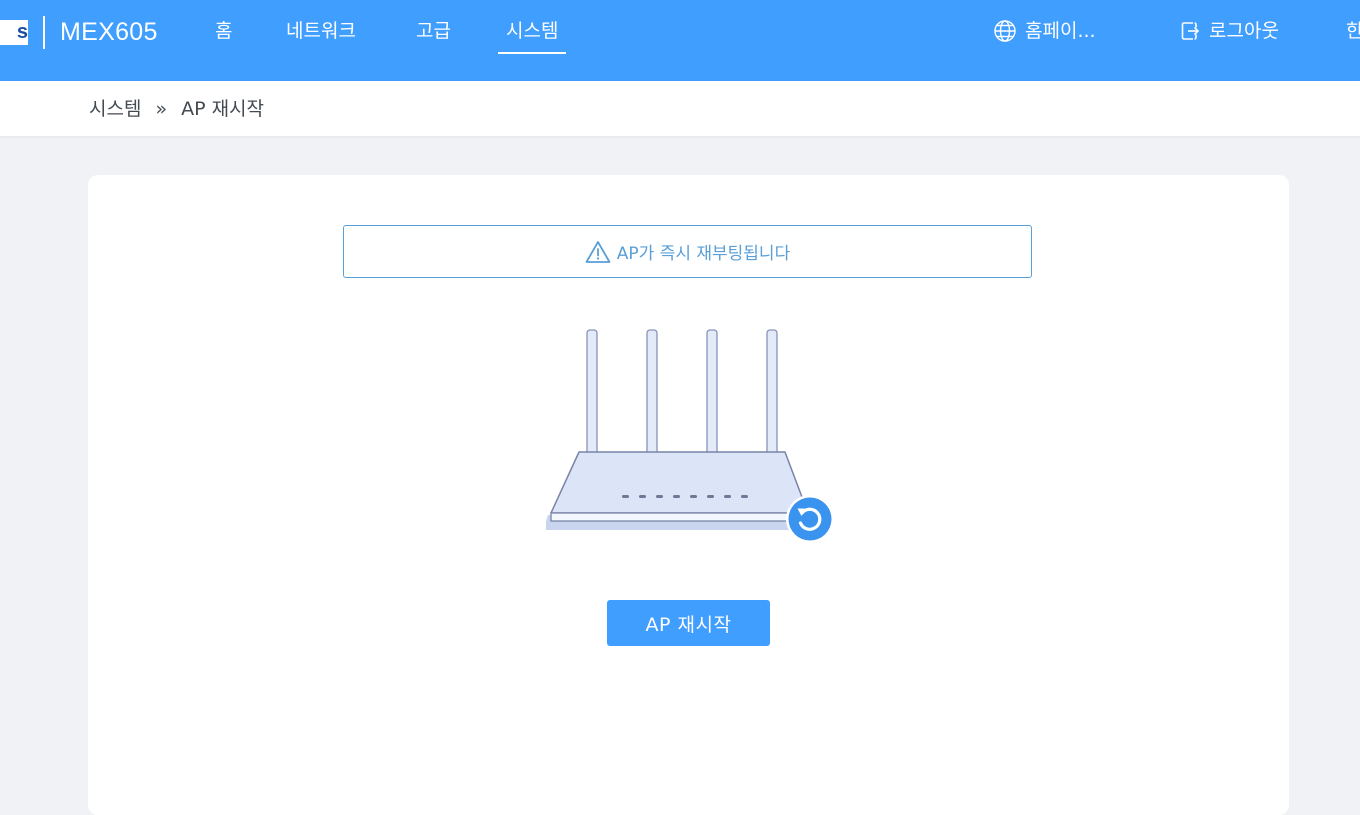  I want to click on logout-label: 로그아웃, so click(1244, 31).